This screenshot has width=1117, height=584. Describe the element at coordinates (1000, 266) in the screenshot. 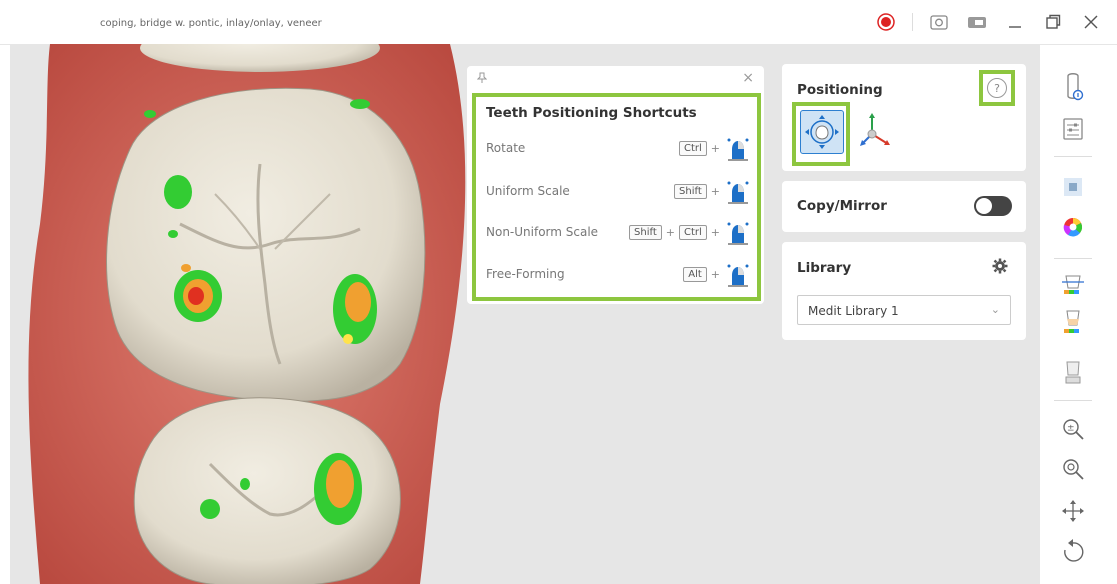

I see `gear-icon` at that location.